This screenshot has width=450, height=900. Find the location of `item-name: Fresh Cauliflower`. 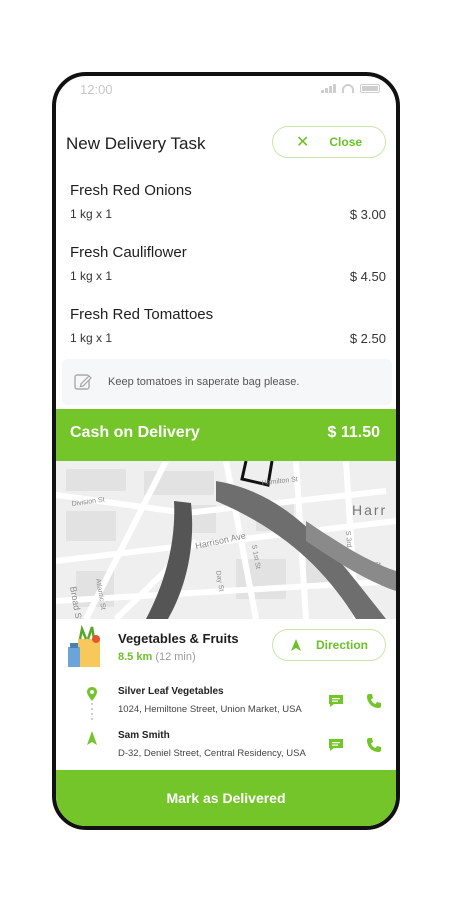

item-name: Fresh Cauliflower is located at coordinates (128, 252).